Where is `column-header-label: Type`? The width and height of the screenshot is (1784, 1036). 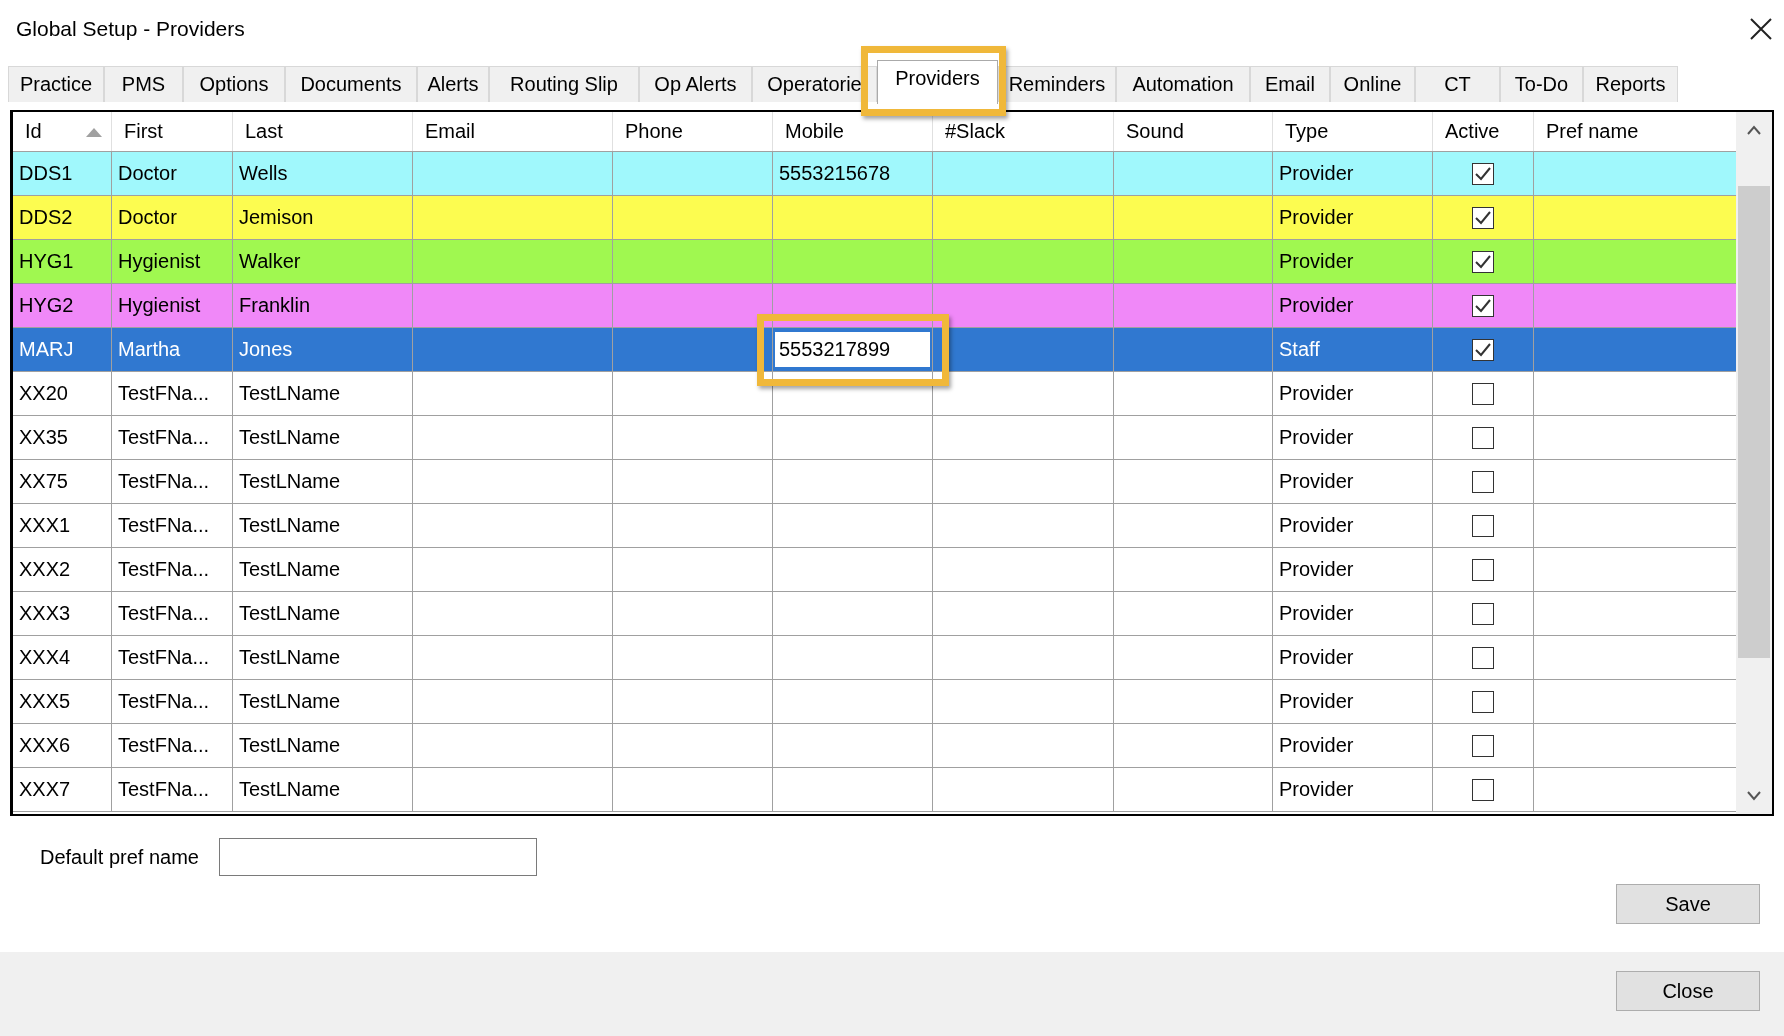
column-header-label: Type is located at coordinates (1307, 131).